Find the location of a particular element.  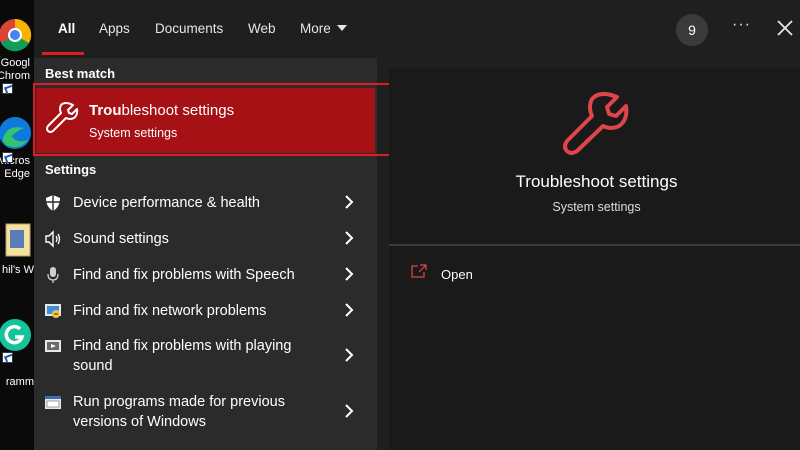

active-tab-indicator is located at coordinates (63, 53).